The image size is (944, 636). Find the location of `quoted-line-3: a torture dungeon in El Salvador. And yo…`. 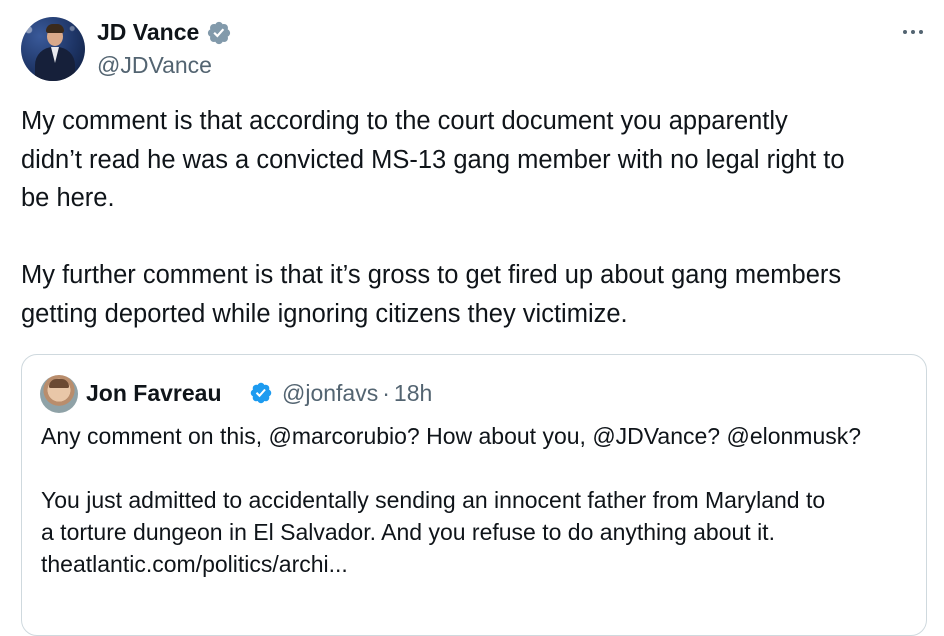

quoted-line-3: a torture dungeon in El Salvador. And yo… is located at coordinates (408, 532).